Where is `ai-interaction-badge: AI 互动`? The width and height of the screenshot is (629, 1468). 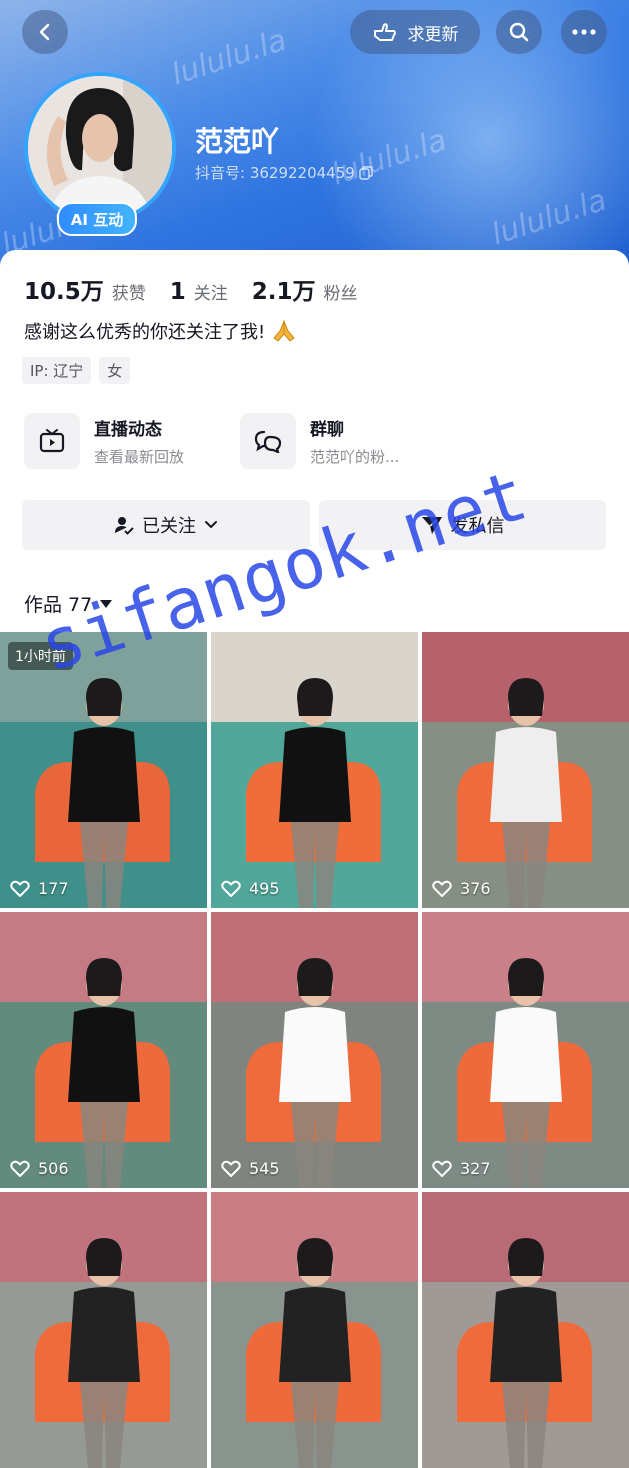 ai-interaction-badge: AI 互动 is located at coordinates (97, 219).